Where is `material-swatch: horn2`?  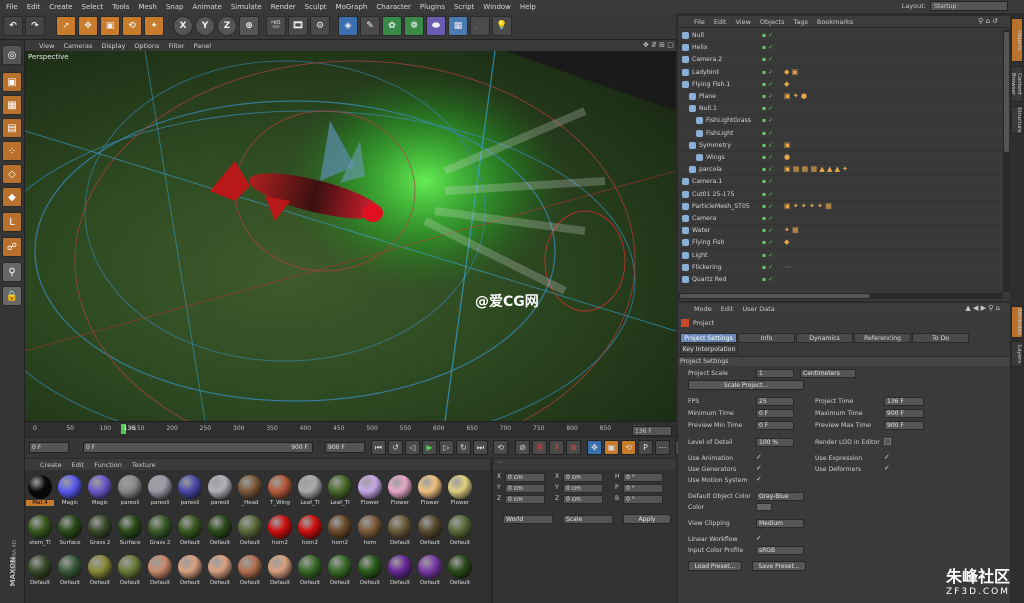
material-swatch: horn2 is located at coordinates (280, 531).